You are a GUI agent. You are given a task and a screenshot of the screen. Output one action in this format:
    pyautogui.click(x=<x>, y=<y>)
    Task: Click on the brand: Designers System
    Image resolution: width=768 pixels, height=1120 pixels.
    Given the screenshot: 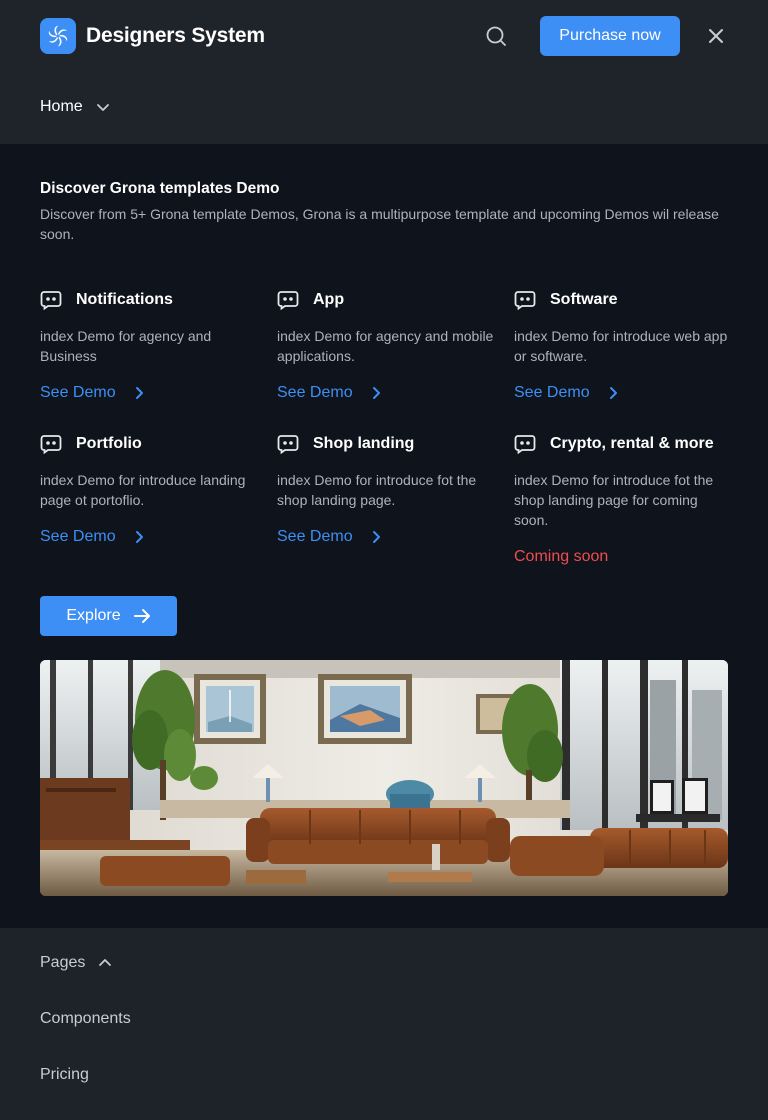 What is the action you would take?
    pyautogui.click(x=152, y=36)
    